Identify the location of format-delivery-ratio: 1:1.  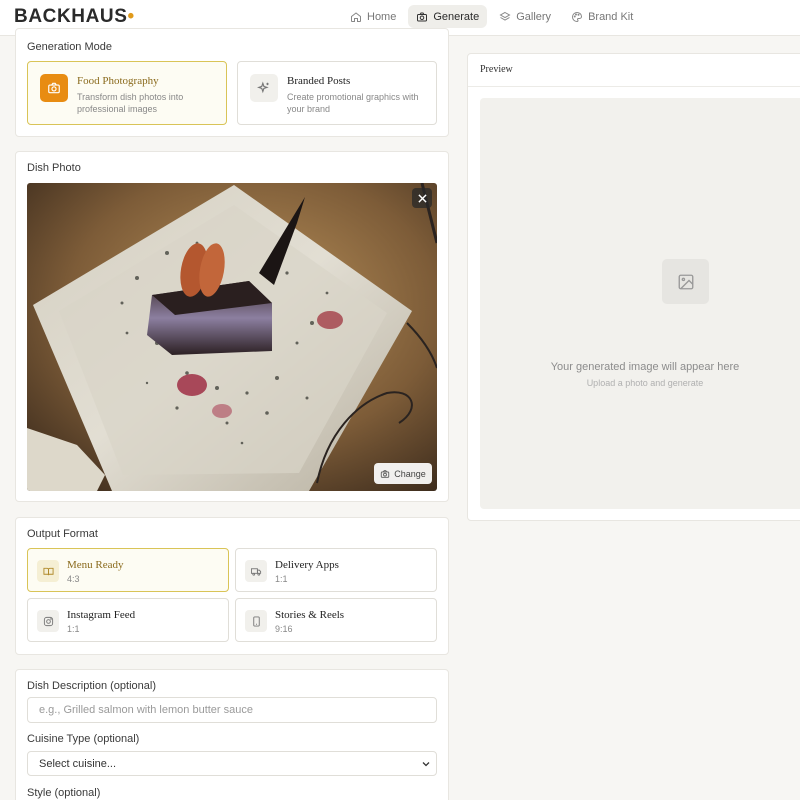
(281, 579).